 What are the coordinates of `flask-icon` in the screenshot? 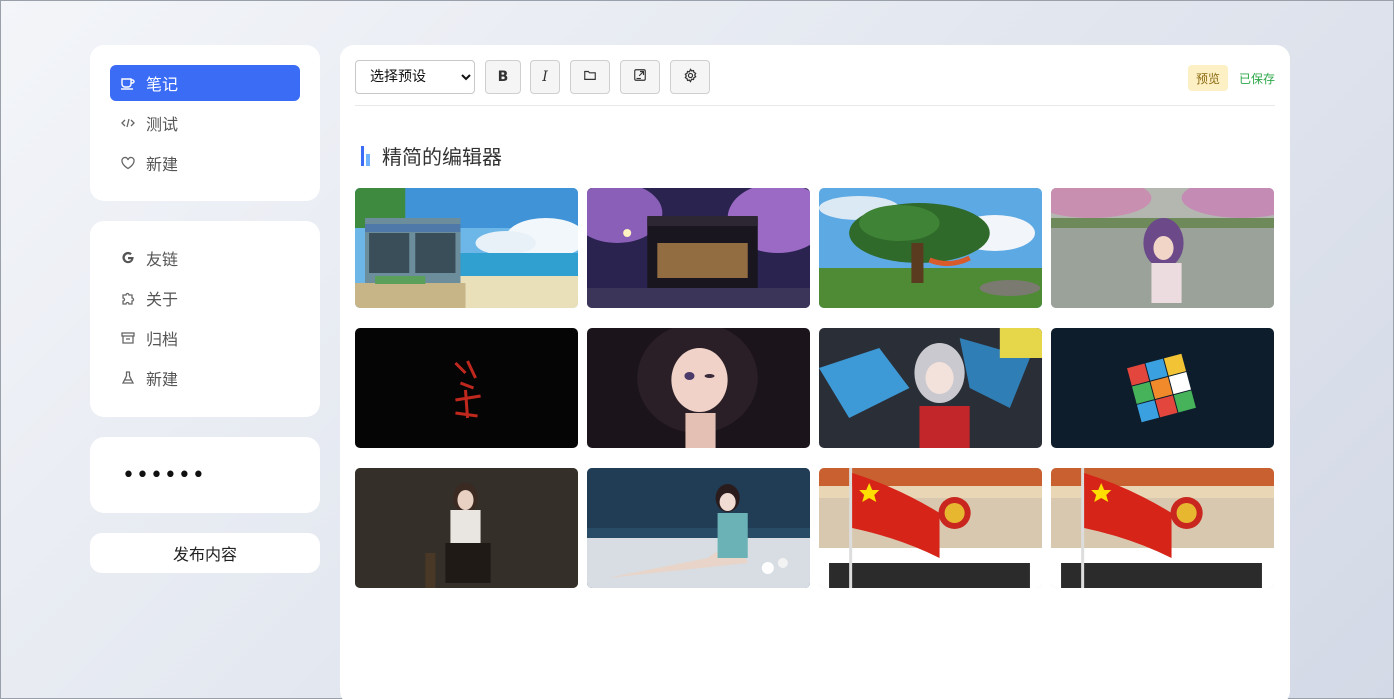 It's located at (128, 378).